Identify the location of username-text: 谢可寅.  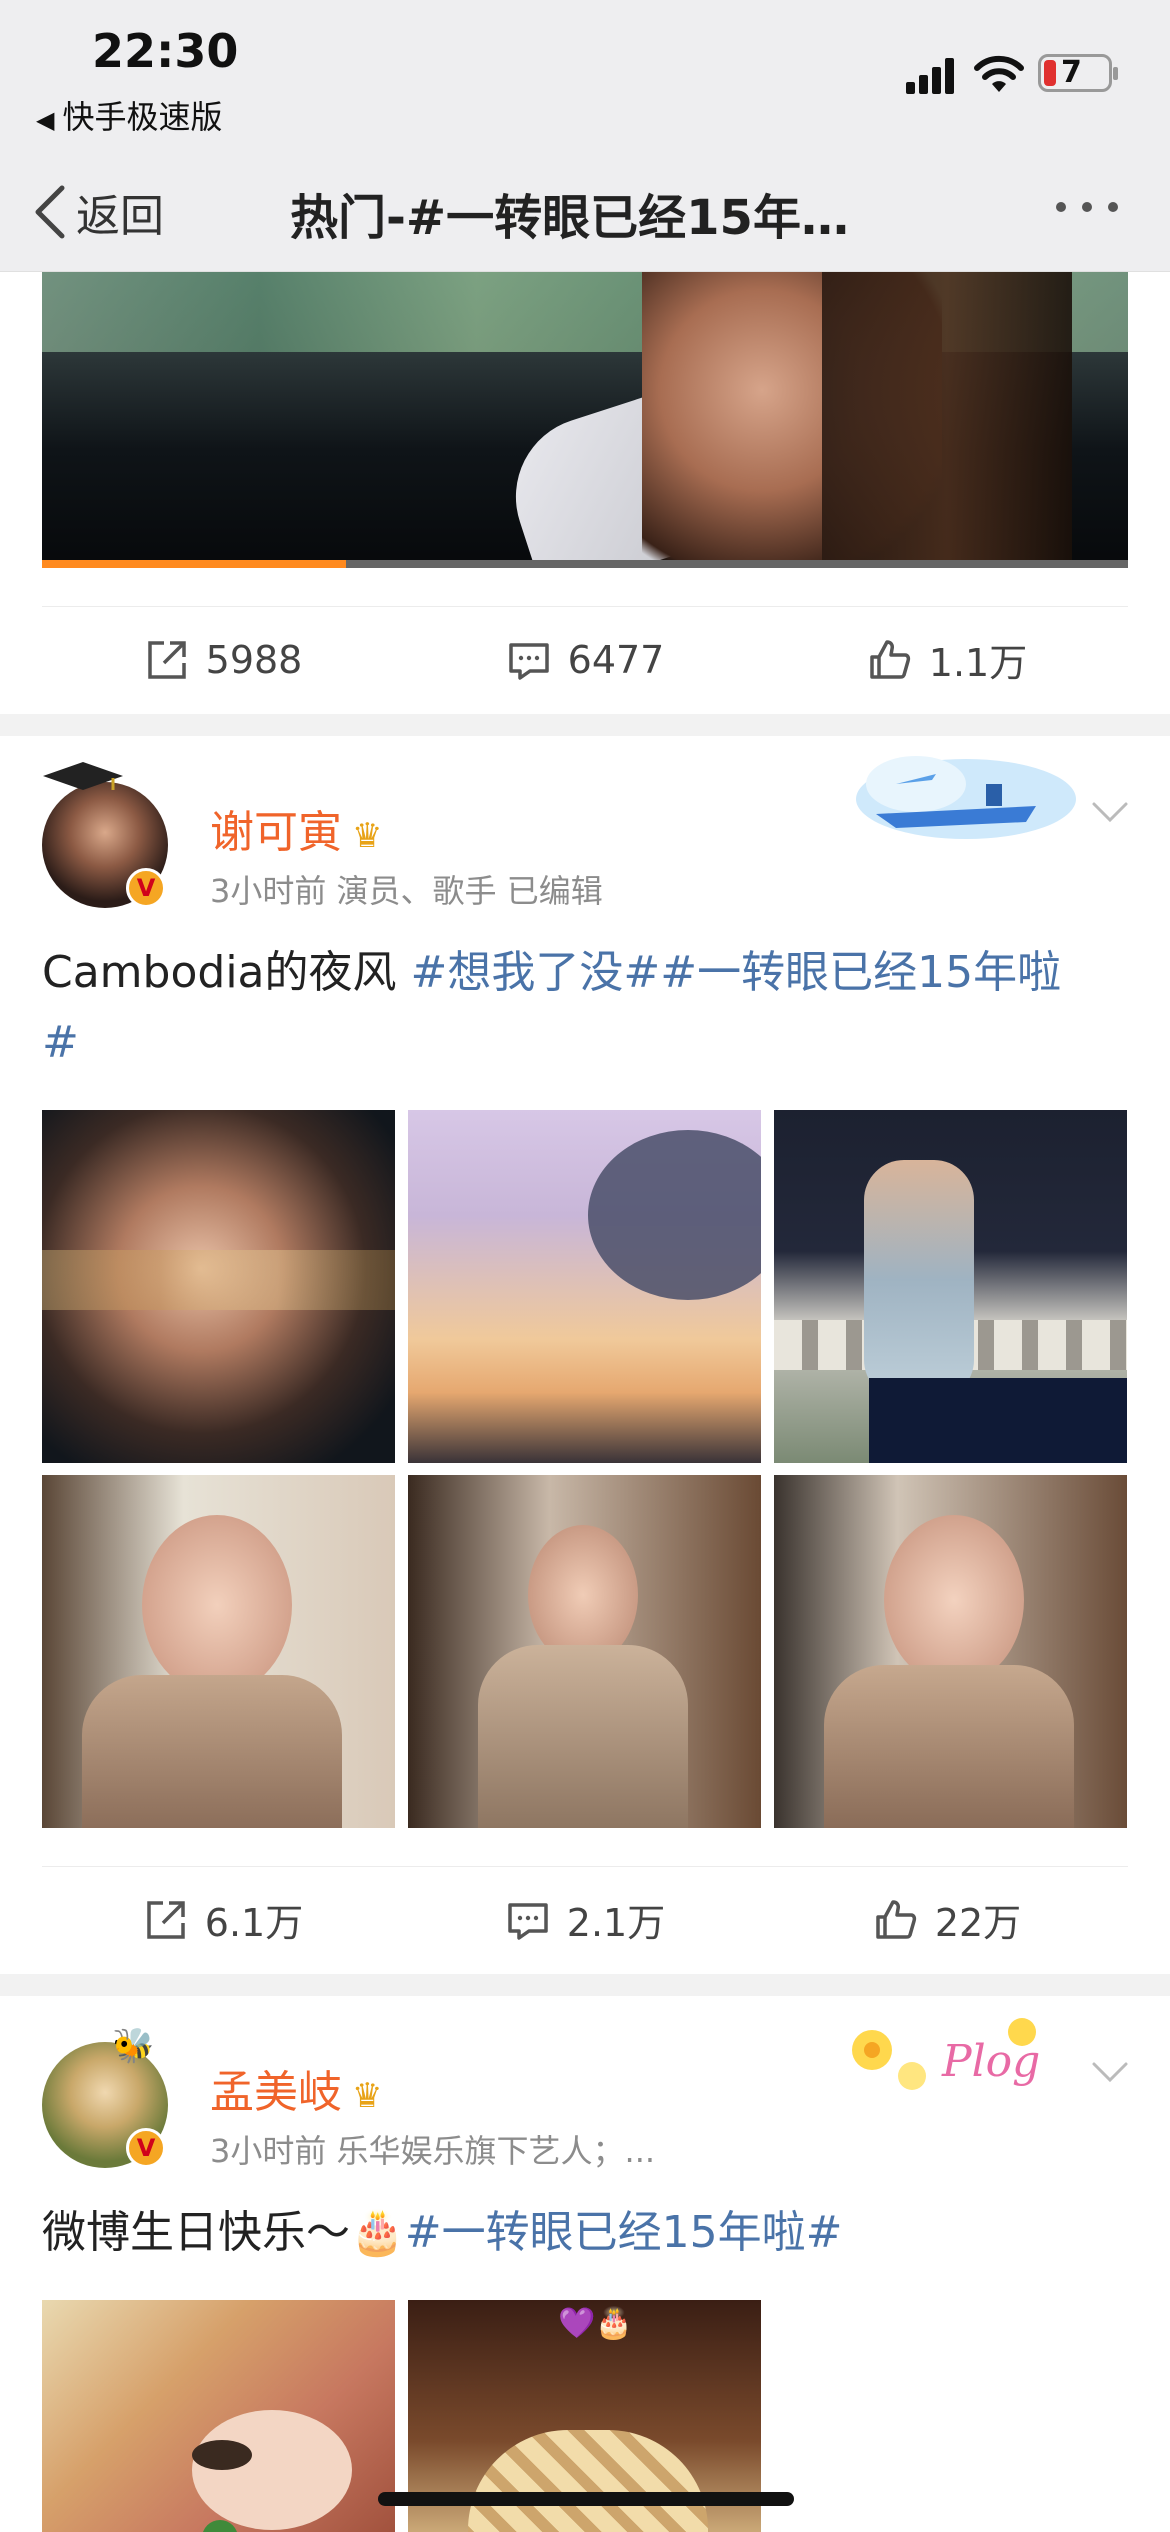
(276, 832).